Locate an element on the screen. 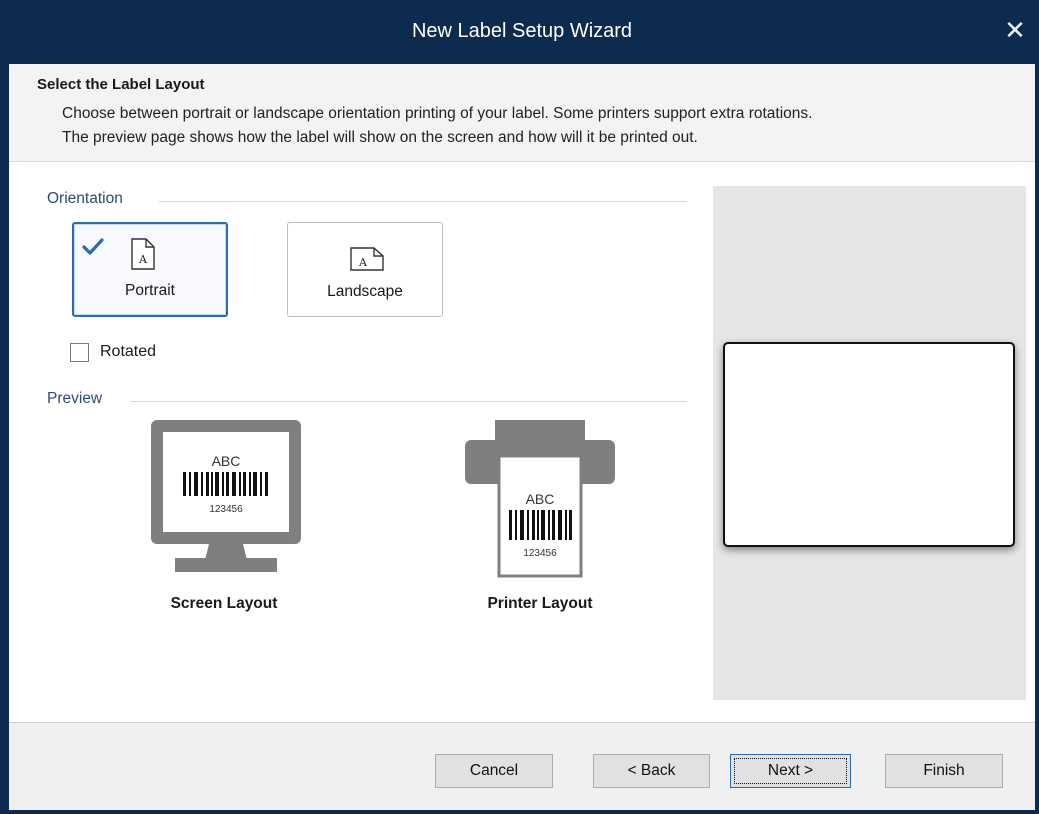  next-button-label: Next > is located at coordinates (790, 770).